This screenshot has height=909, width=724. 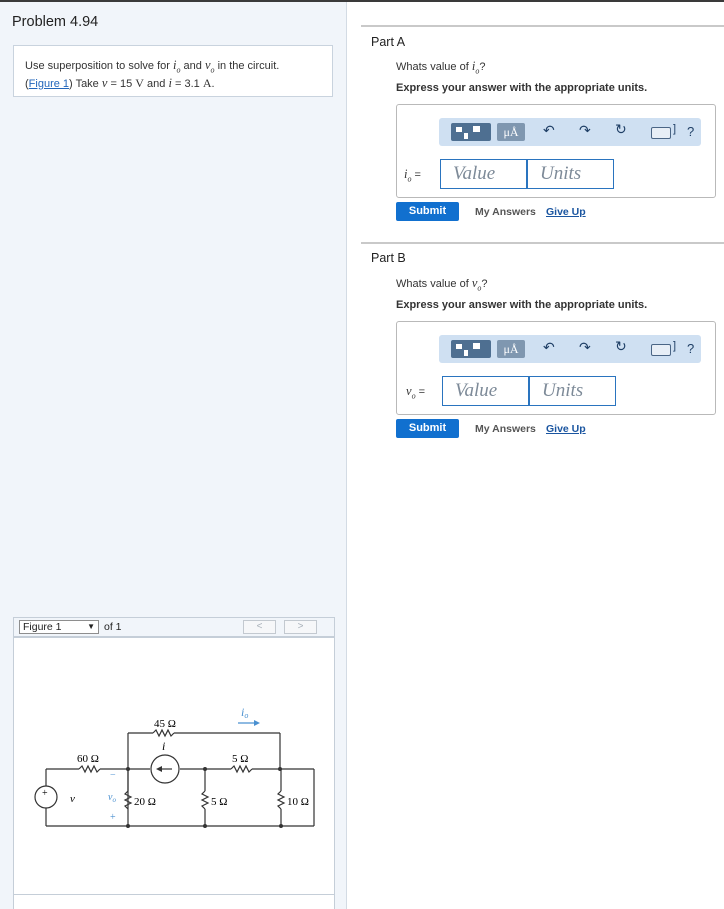 What do you see at coordinates (174, 902) in the screenshot?
I see `figure-panel-bottom` at bounding box center [174, 902].